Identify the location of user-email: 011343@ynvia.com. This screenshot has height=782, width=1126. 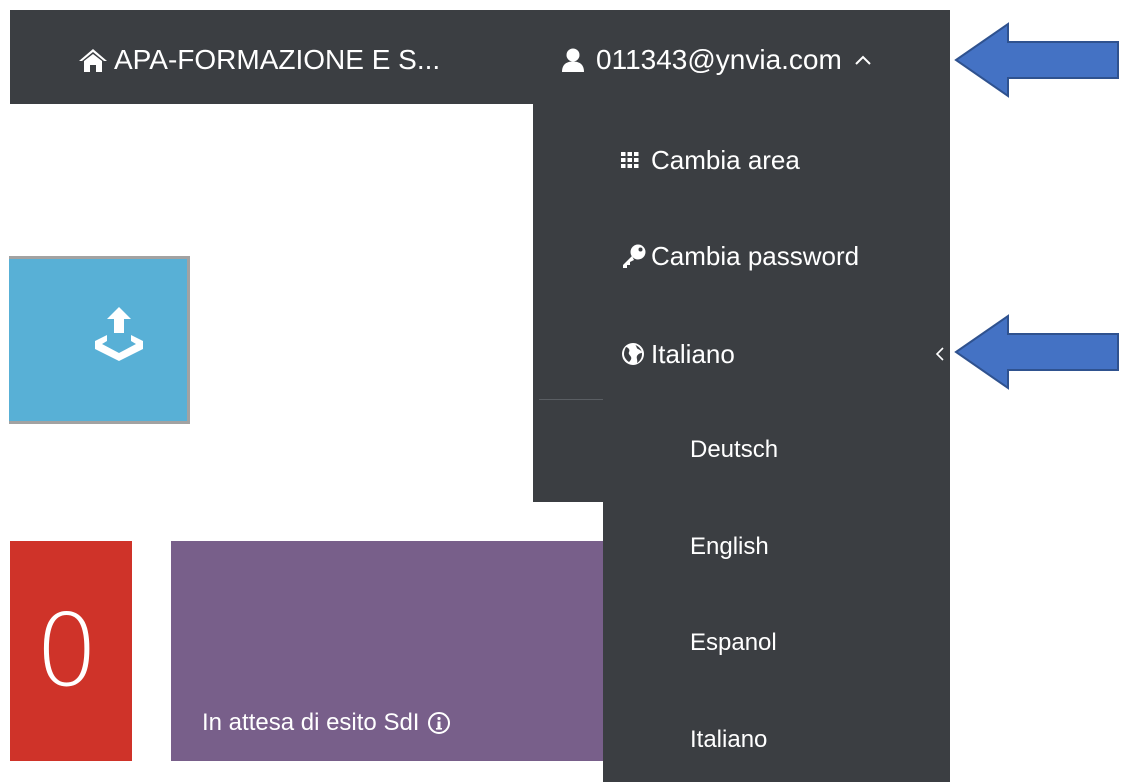
(719, 59).